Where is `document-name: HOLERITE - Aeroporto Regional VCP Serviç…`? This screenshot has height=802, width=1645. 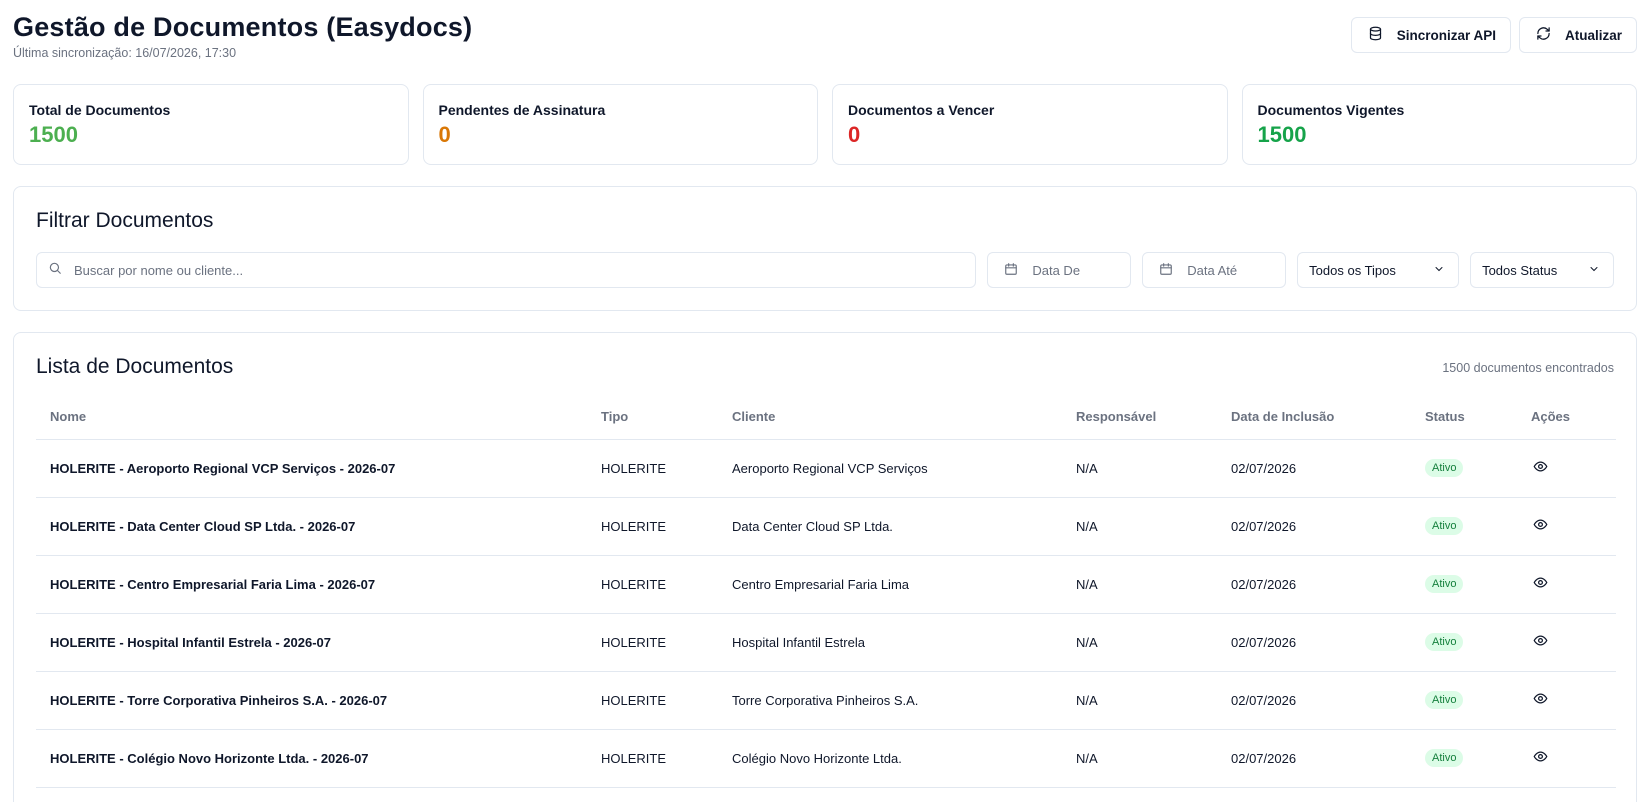 document-name: HOLERITE - Aeroporto Regional VCP Serviç… is located at coordinates (311, 468).